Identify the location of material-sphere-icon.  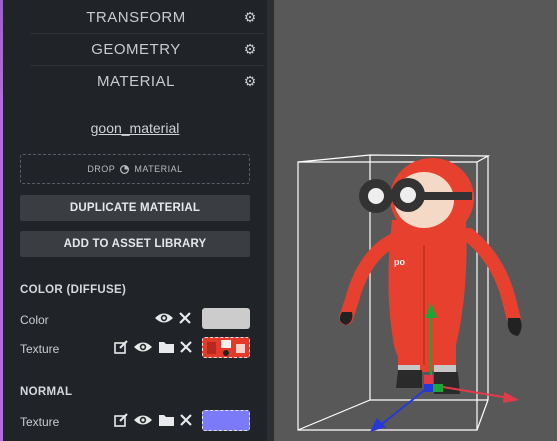
(125, 169).